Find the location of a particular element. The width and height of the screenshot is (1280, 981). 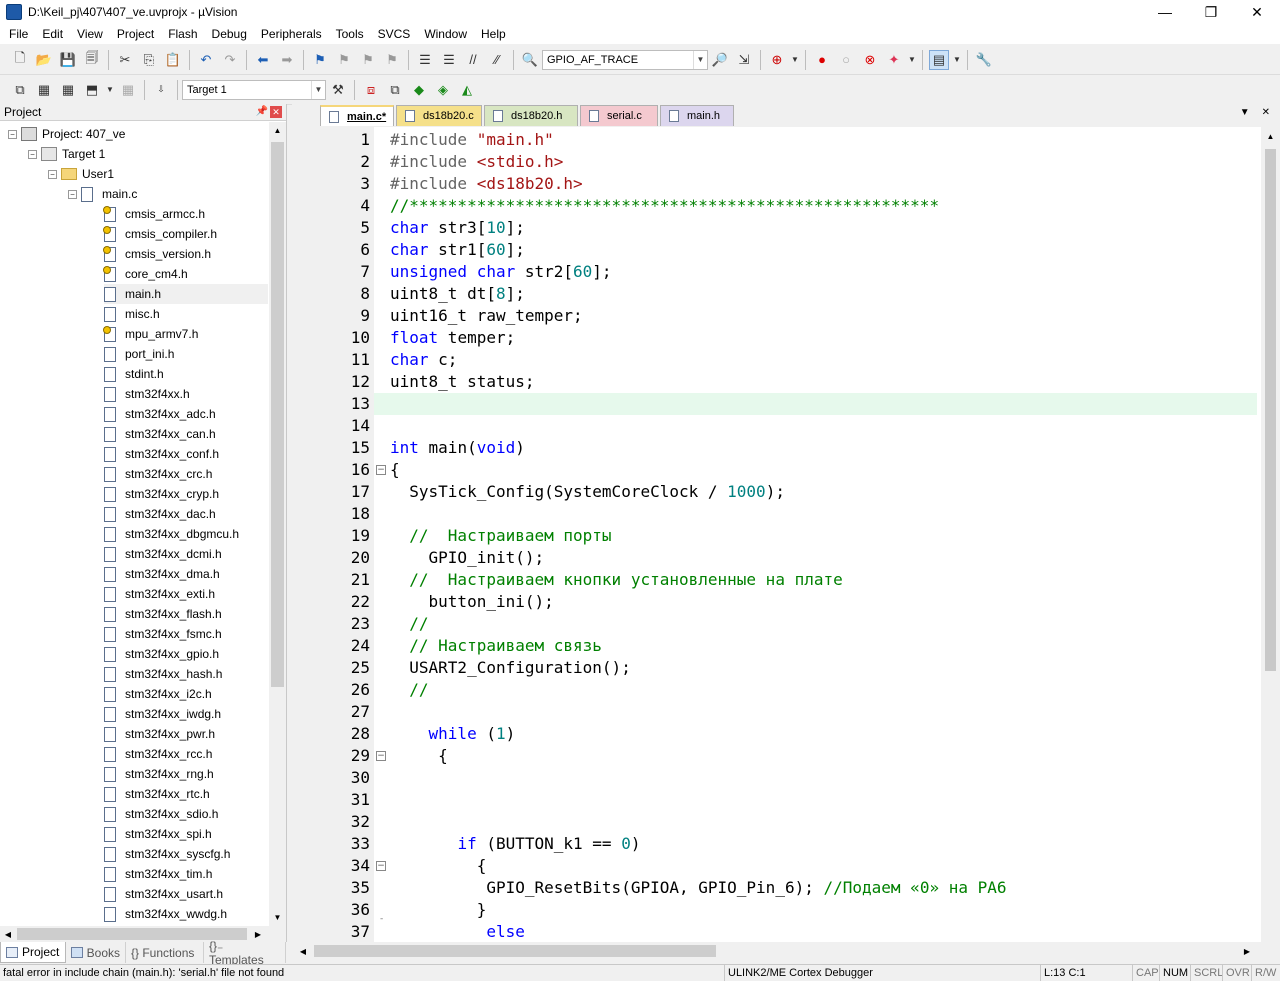

code-line: 18 is located at coordinates (774, 514).